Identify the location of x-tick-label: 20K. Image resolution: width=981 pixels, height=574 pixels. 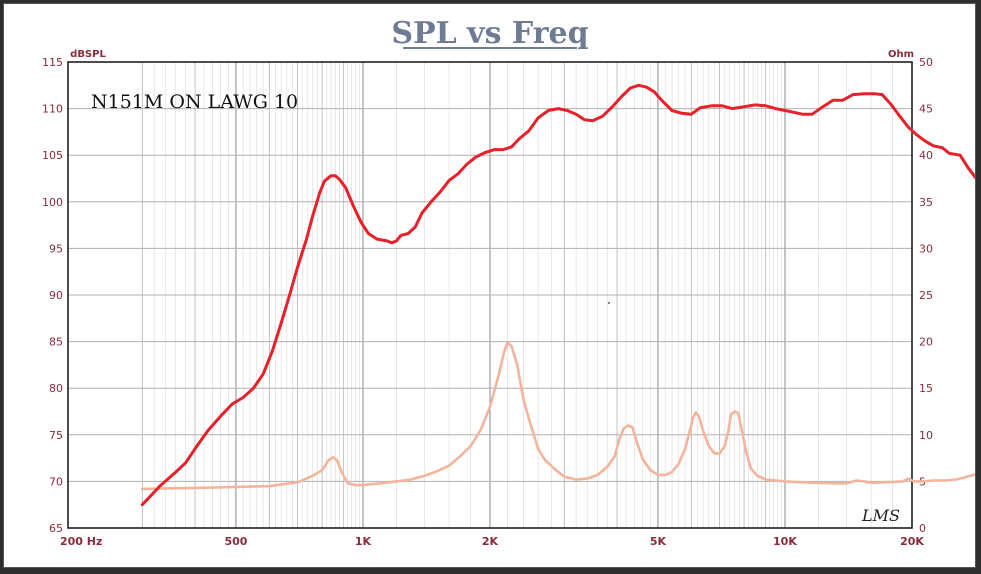
(912, 541).